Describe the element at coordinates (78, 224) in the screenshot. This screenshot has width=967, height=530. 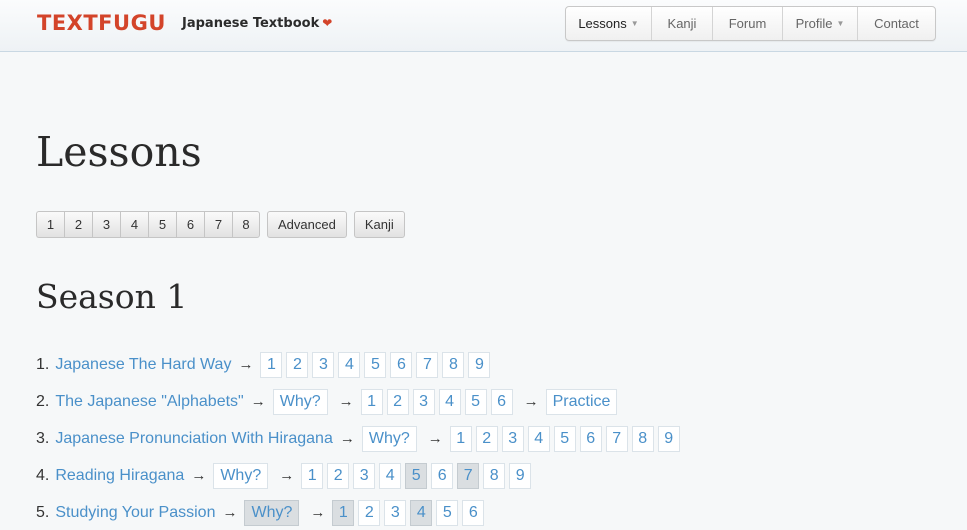
I see `season-2-button: 2` at that location.